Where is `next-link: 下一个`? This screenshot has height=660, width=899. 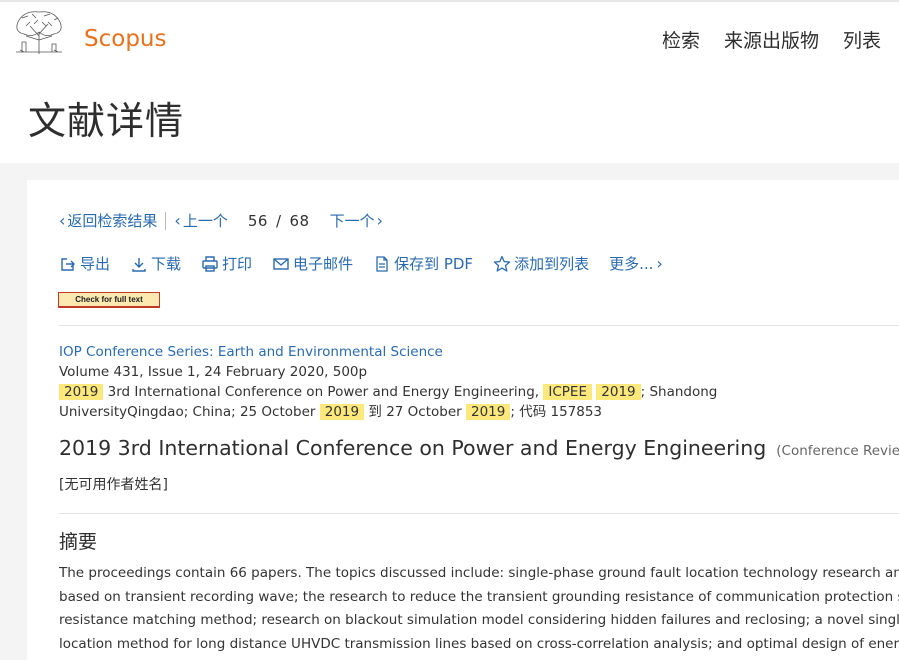
next-link: 下一个 is located at coordinates (352, 220).